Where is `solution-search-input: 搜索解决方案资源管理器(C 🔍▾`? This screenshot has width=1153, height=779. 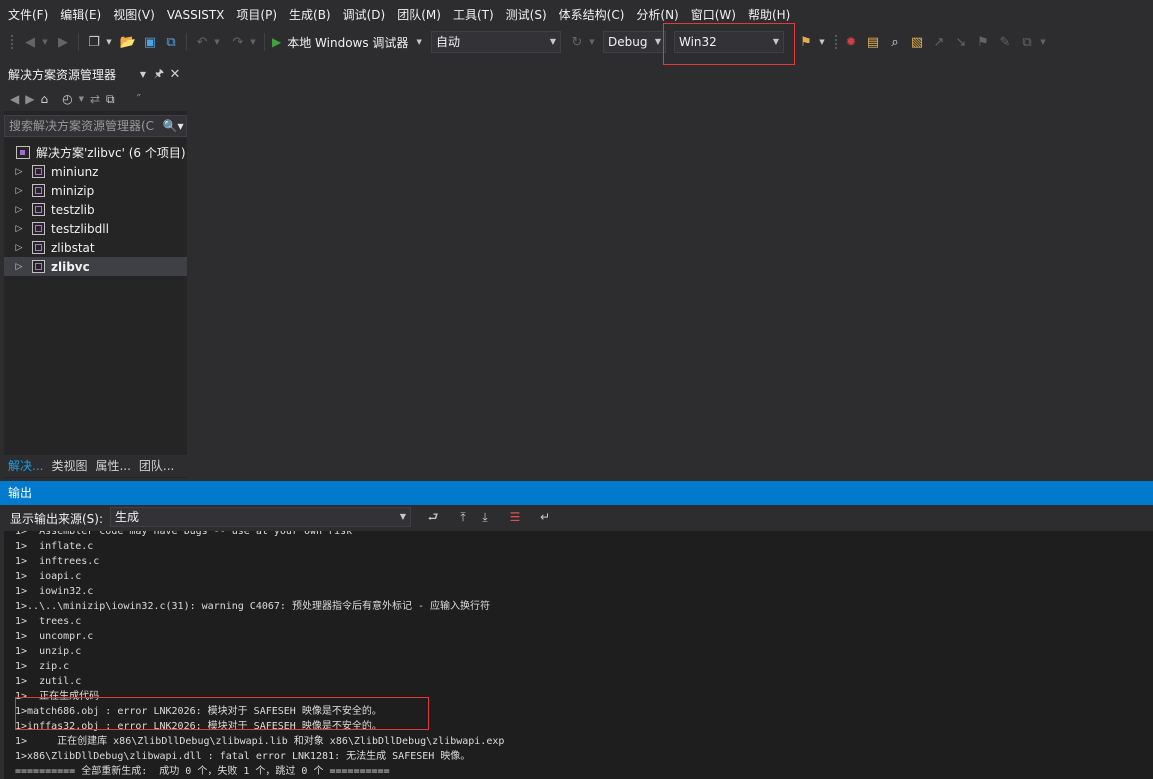 solution-search-input: 搜索解决方案资源管理器(C 🔍▾ is located at coordinates (95, 126).